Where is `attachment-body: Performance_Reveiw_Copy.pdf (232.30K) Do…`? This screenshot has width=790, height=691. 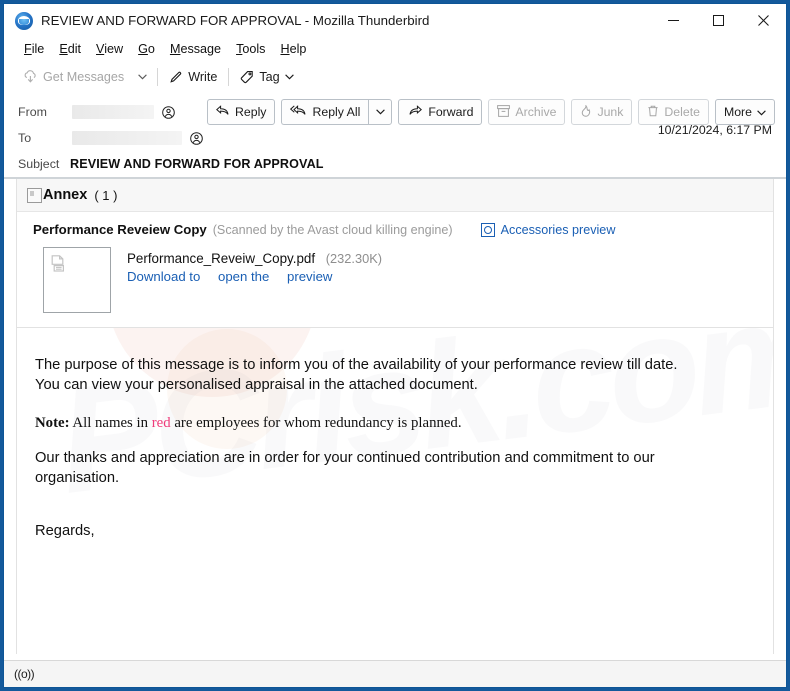
attachment-body: Performance_Reveiw_Copy.pdf (232.30K) Do… is located at coordinates (395, 275).